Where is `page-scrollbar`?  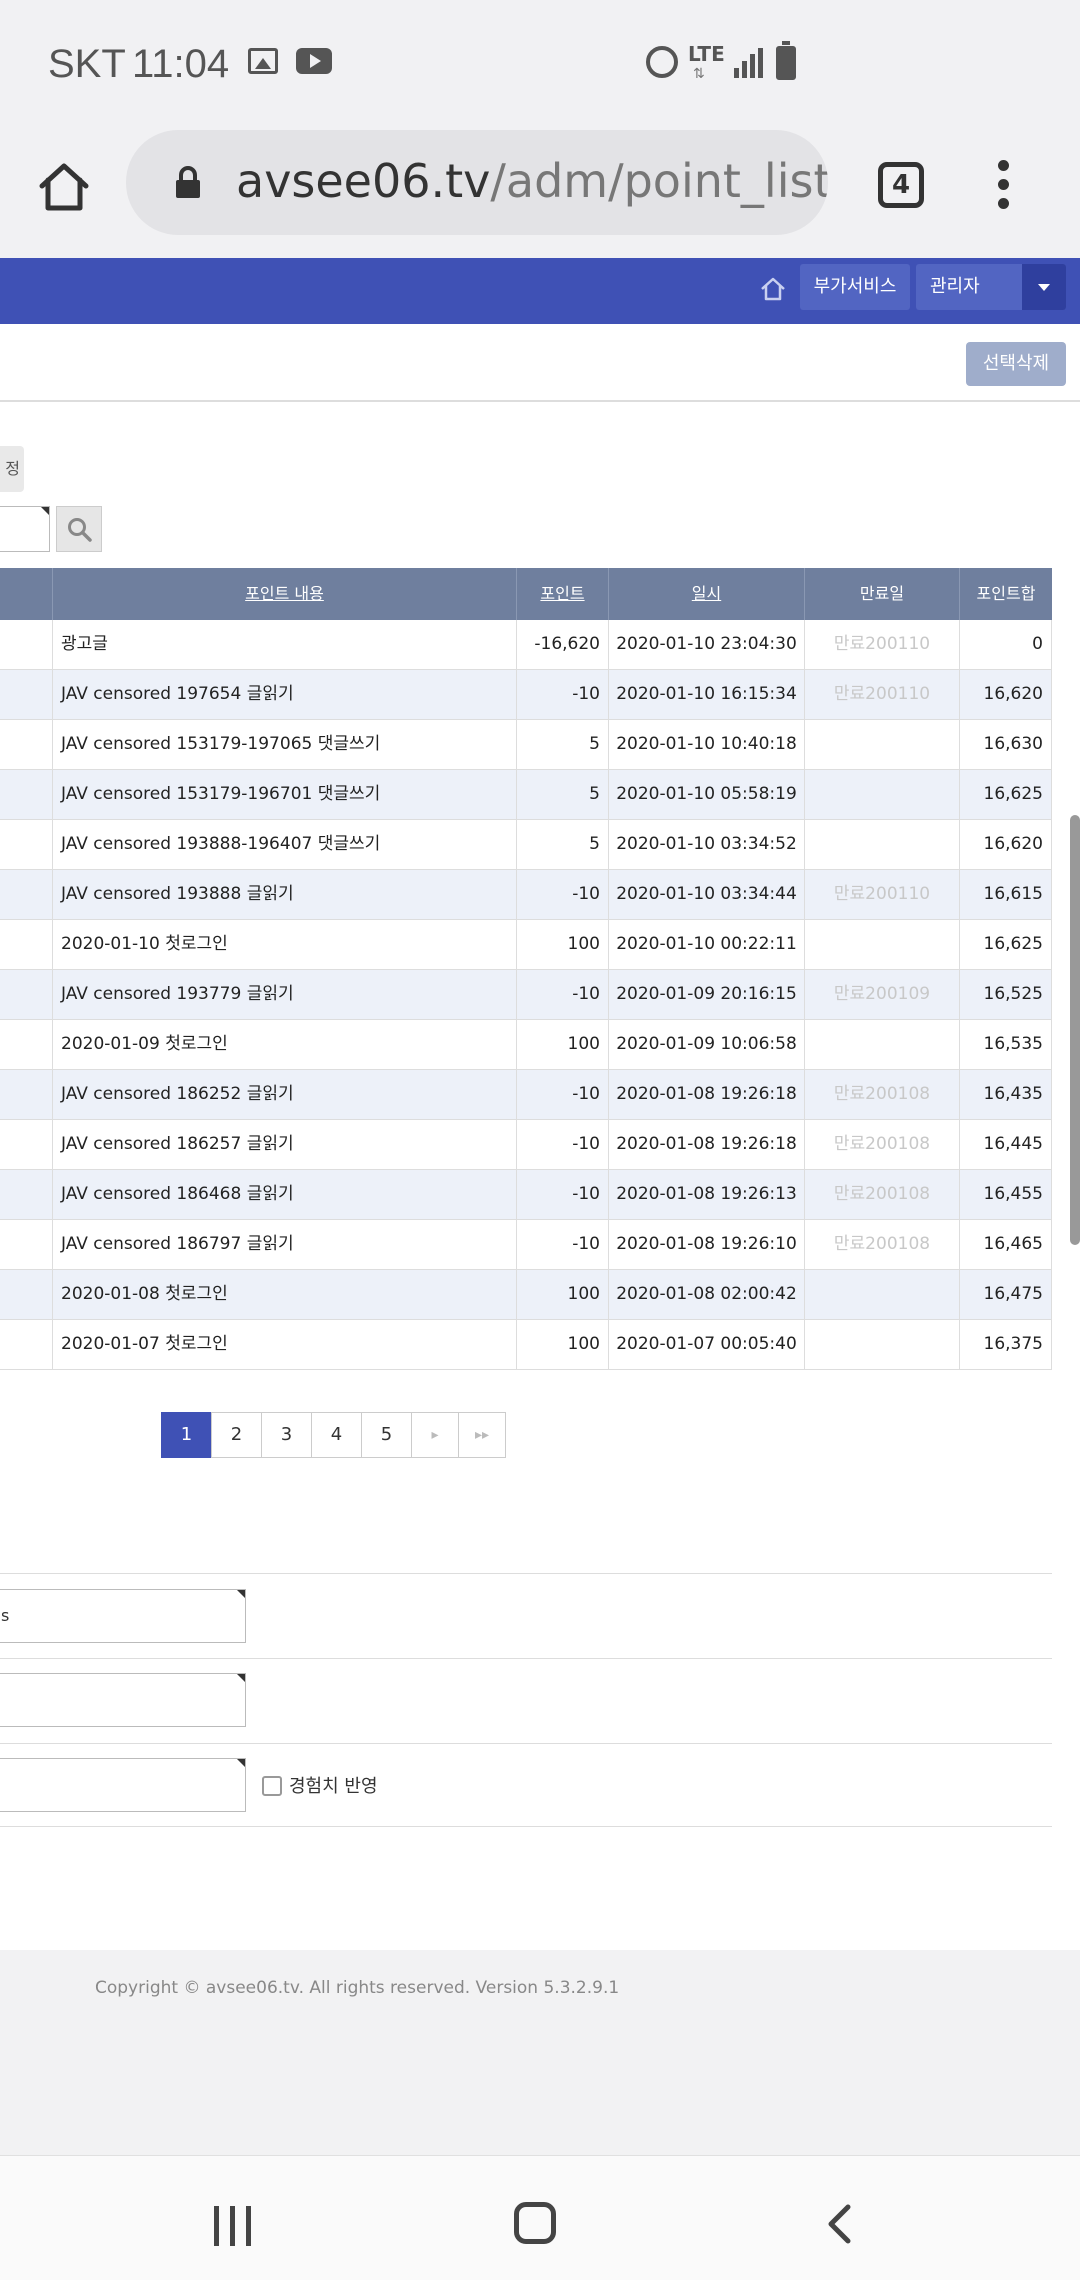 page-scrollbar is located at coordinates (1075, 1030).